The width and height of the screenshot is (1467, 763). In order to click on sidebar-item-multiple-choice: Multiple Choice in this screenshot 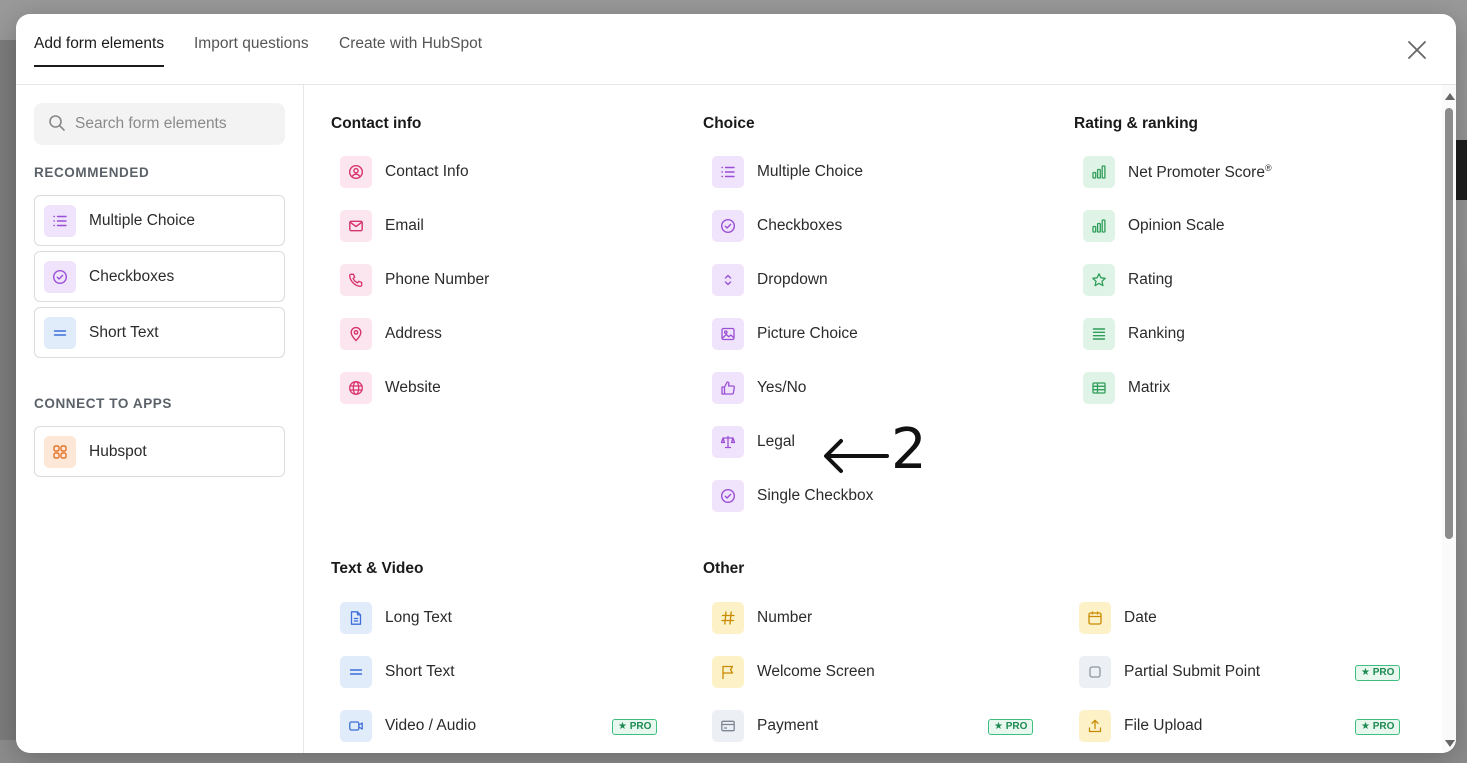, I will do `click(159, 220)`.